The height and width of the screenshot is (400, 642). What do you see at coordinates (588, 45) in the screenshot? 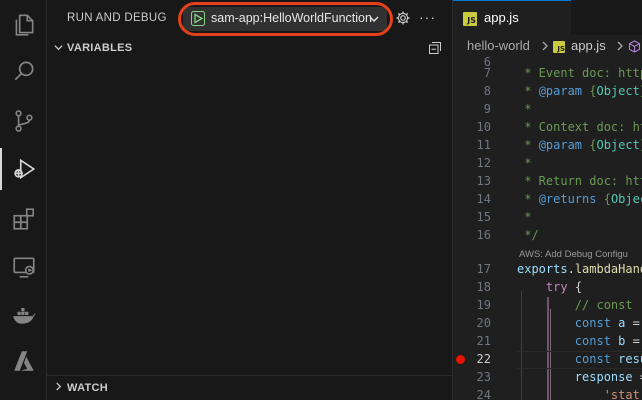
I see `breadcrumb-file: app.js` at bounding box center [588, 45].